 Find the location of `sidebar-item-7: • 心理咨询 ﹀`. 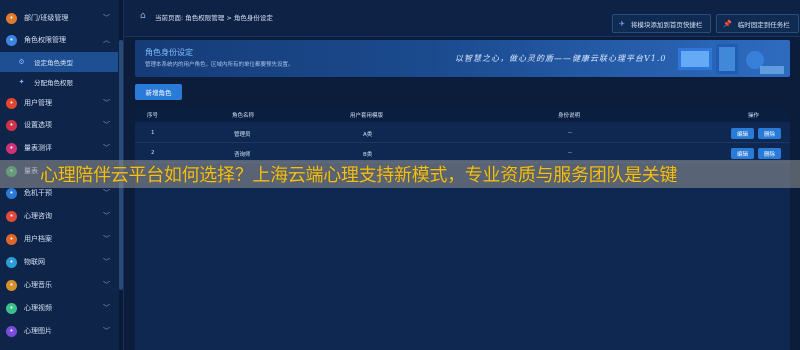

sidebar-item-7: • 心理咨询 ﹀ is located at coordinates (59, 216).